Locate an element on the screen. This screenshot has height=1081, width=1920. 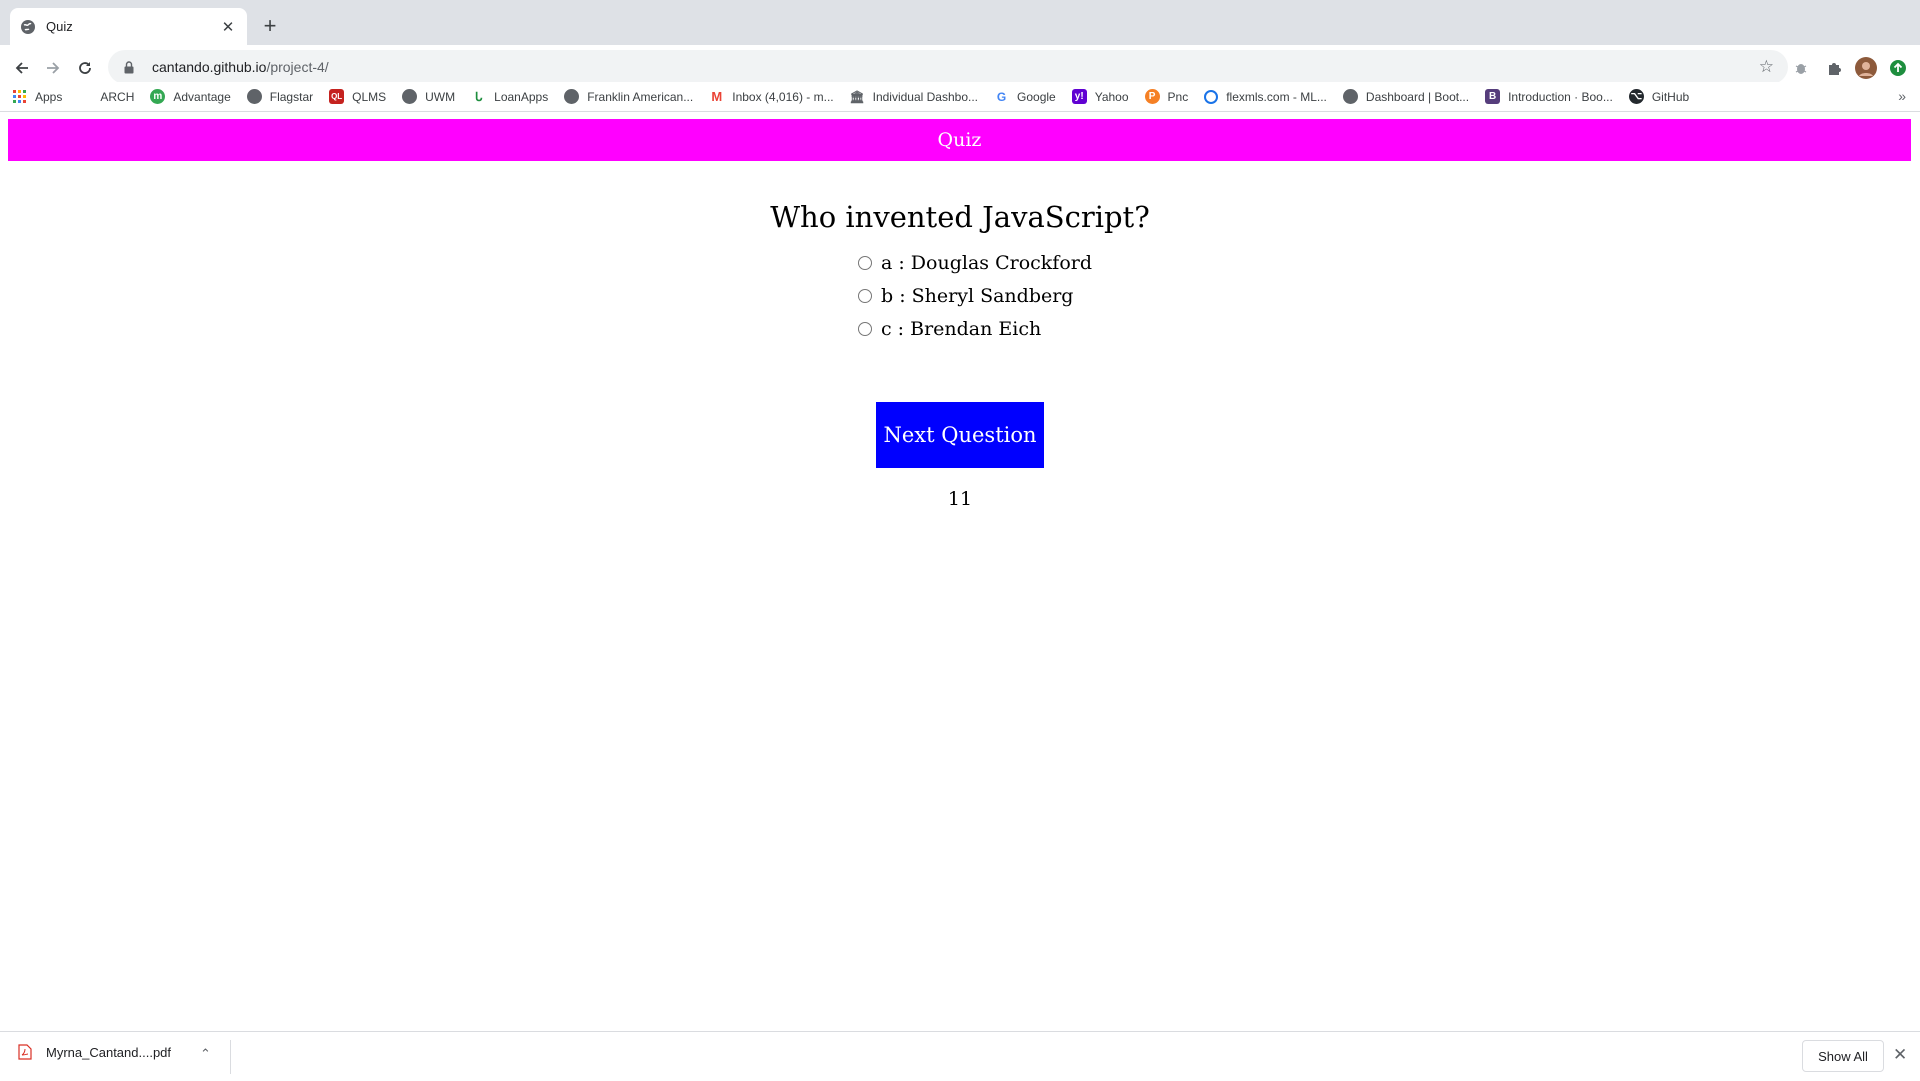
bookmark-google: G Google is located at coordinates (1025, 96).